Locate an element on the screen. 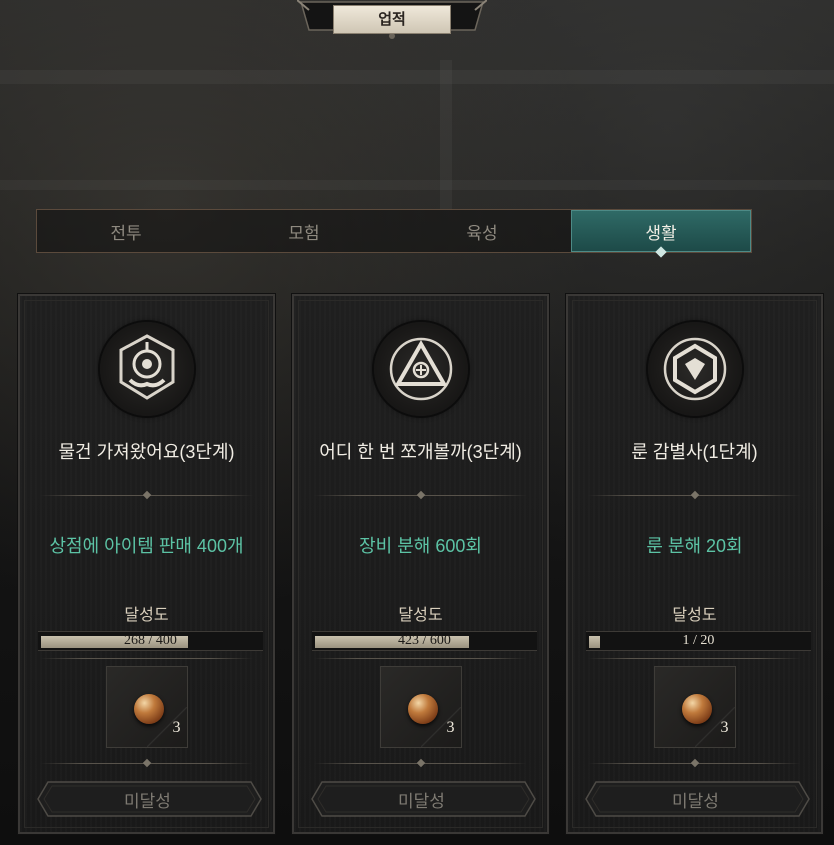  progress-text: 268 / 400 is located at coordinates (150, 640).